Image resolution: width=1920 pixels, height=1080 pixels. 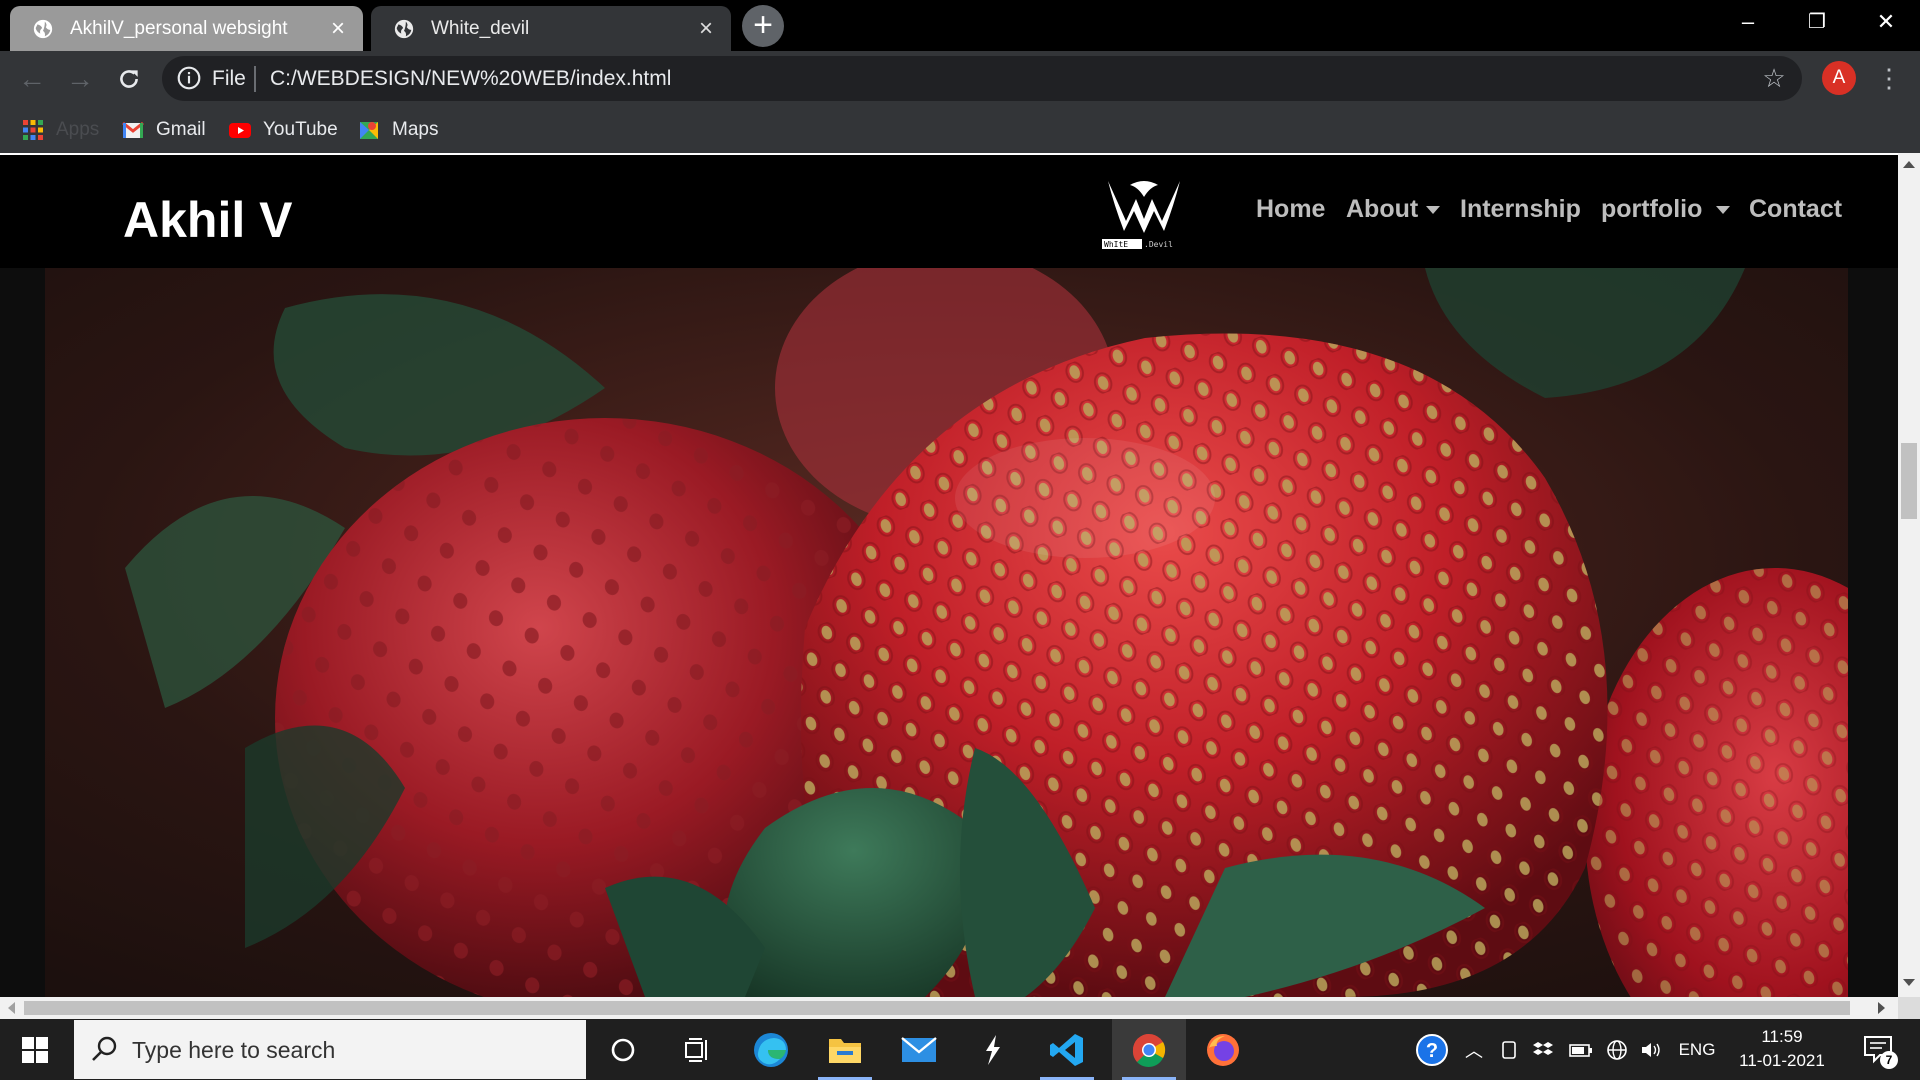 I want to click on star-icon: ☆, so click(x=1774, y=78).